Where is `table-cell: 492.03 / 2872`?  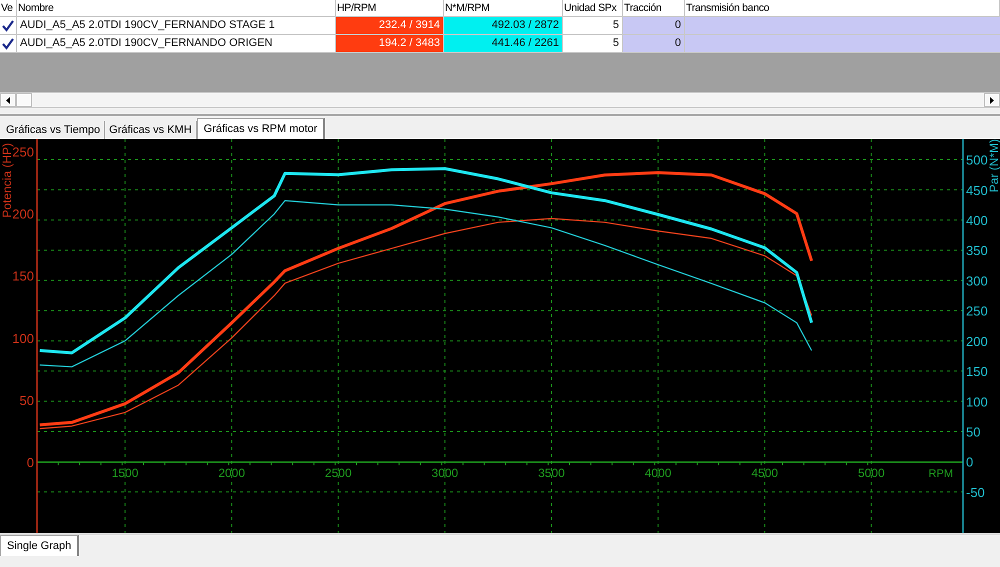
table-cell: 492.03 / 2872 is located at coordinates (503, 25).